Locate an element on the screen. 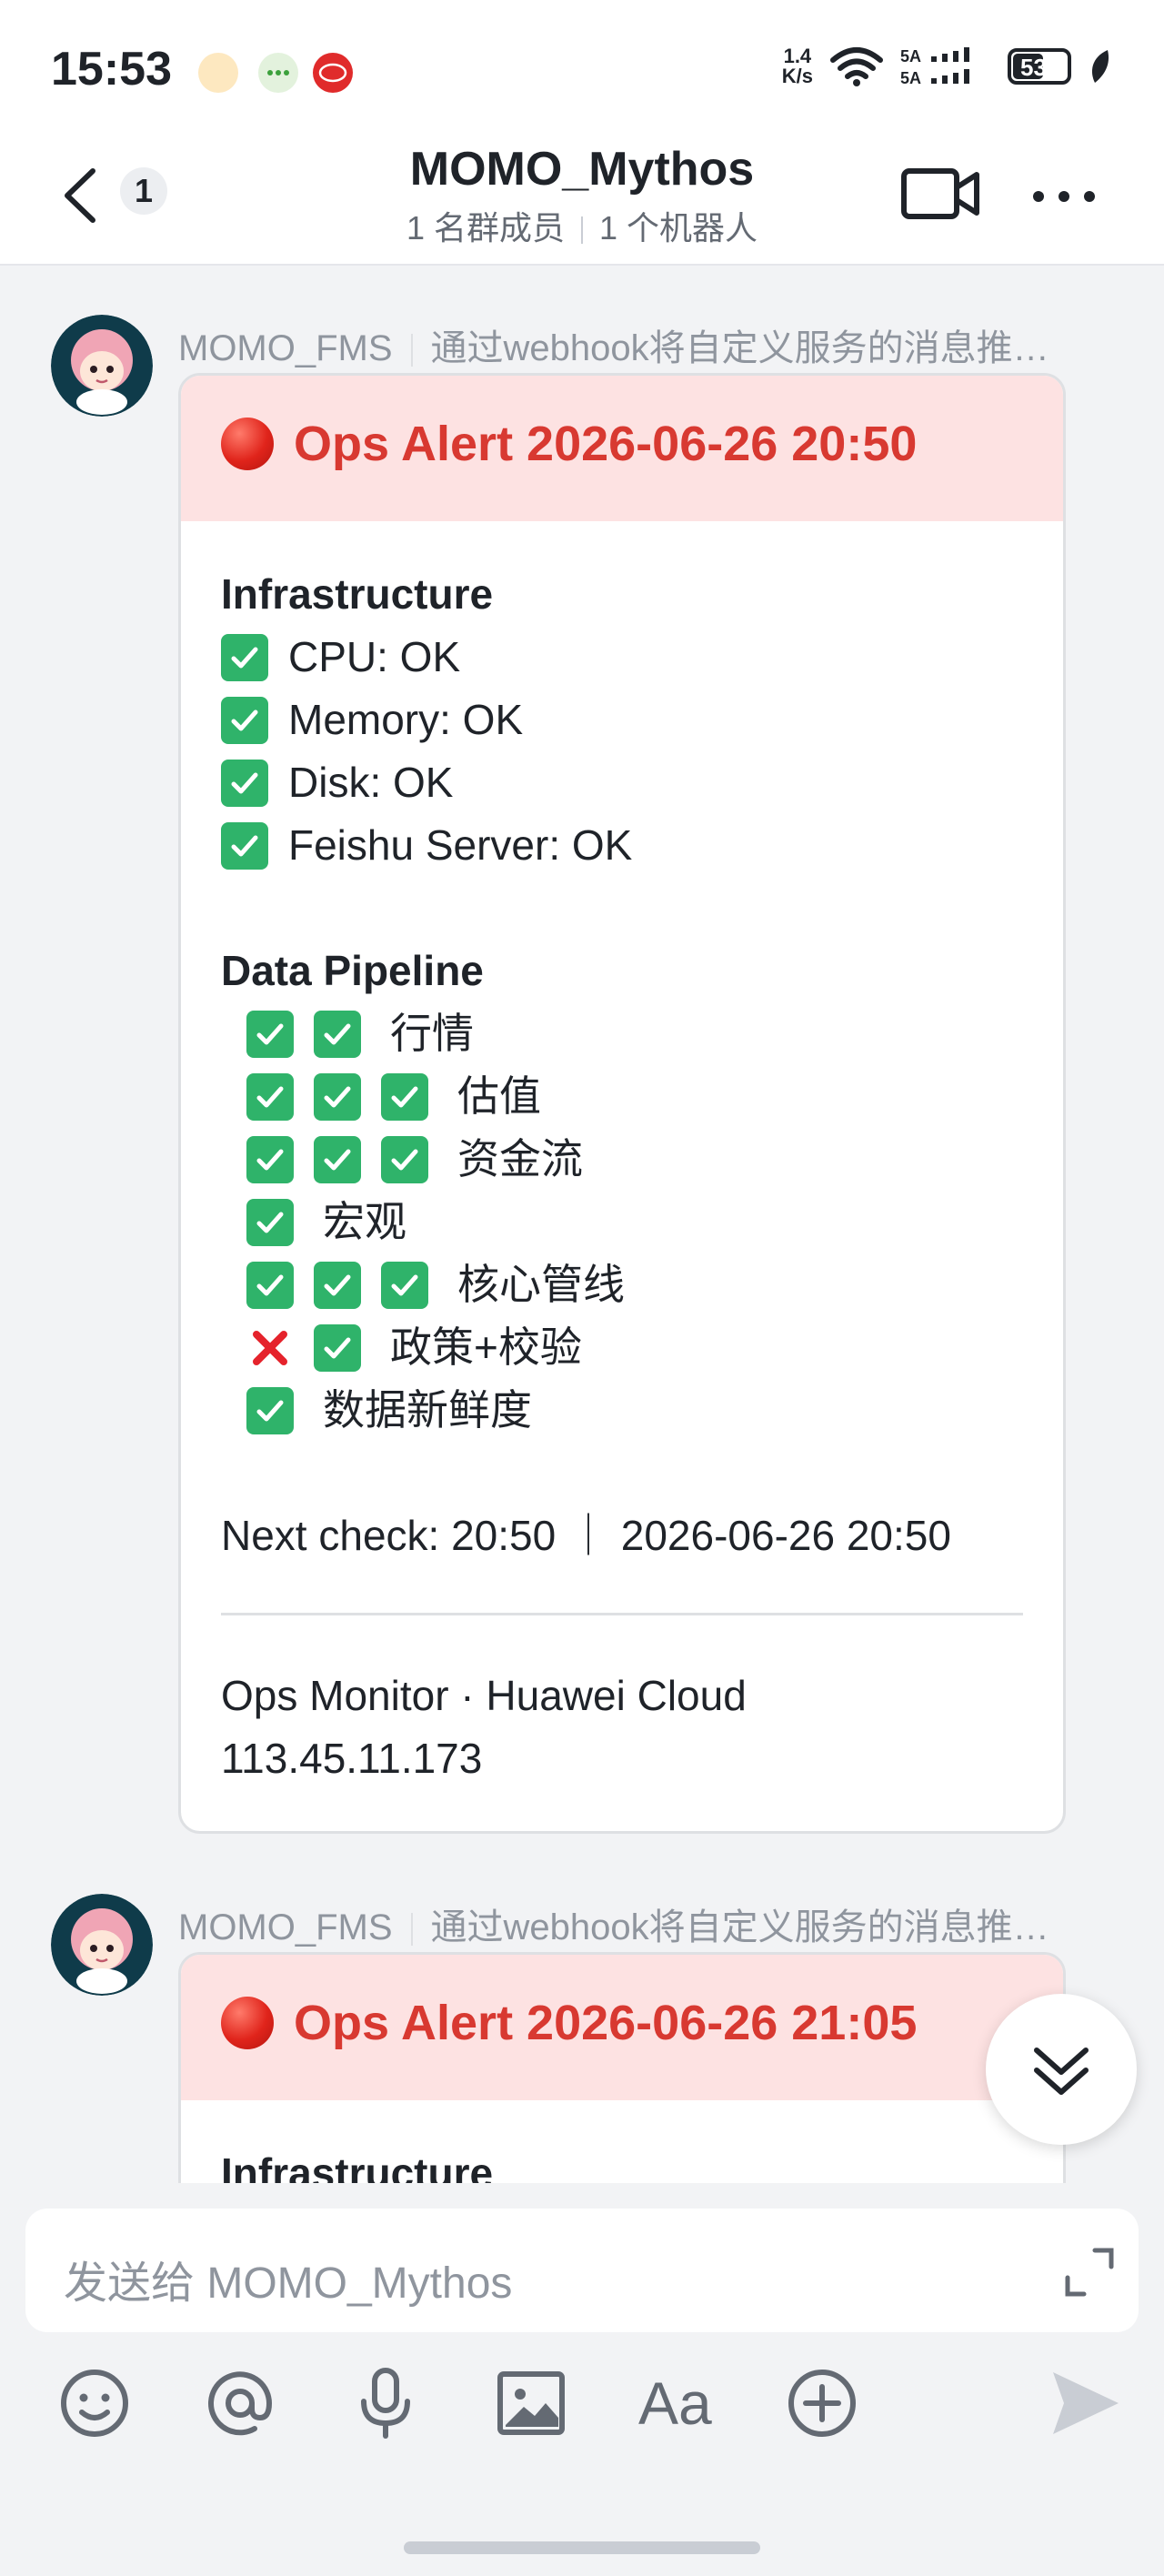 The image size is (1164, 2576). pipeline-item-label: 行情 is located at coordinates (432, 1033).